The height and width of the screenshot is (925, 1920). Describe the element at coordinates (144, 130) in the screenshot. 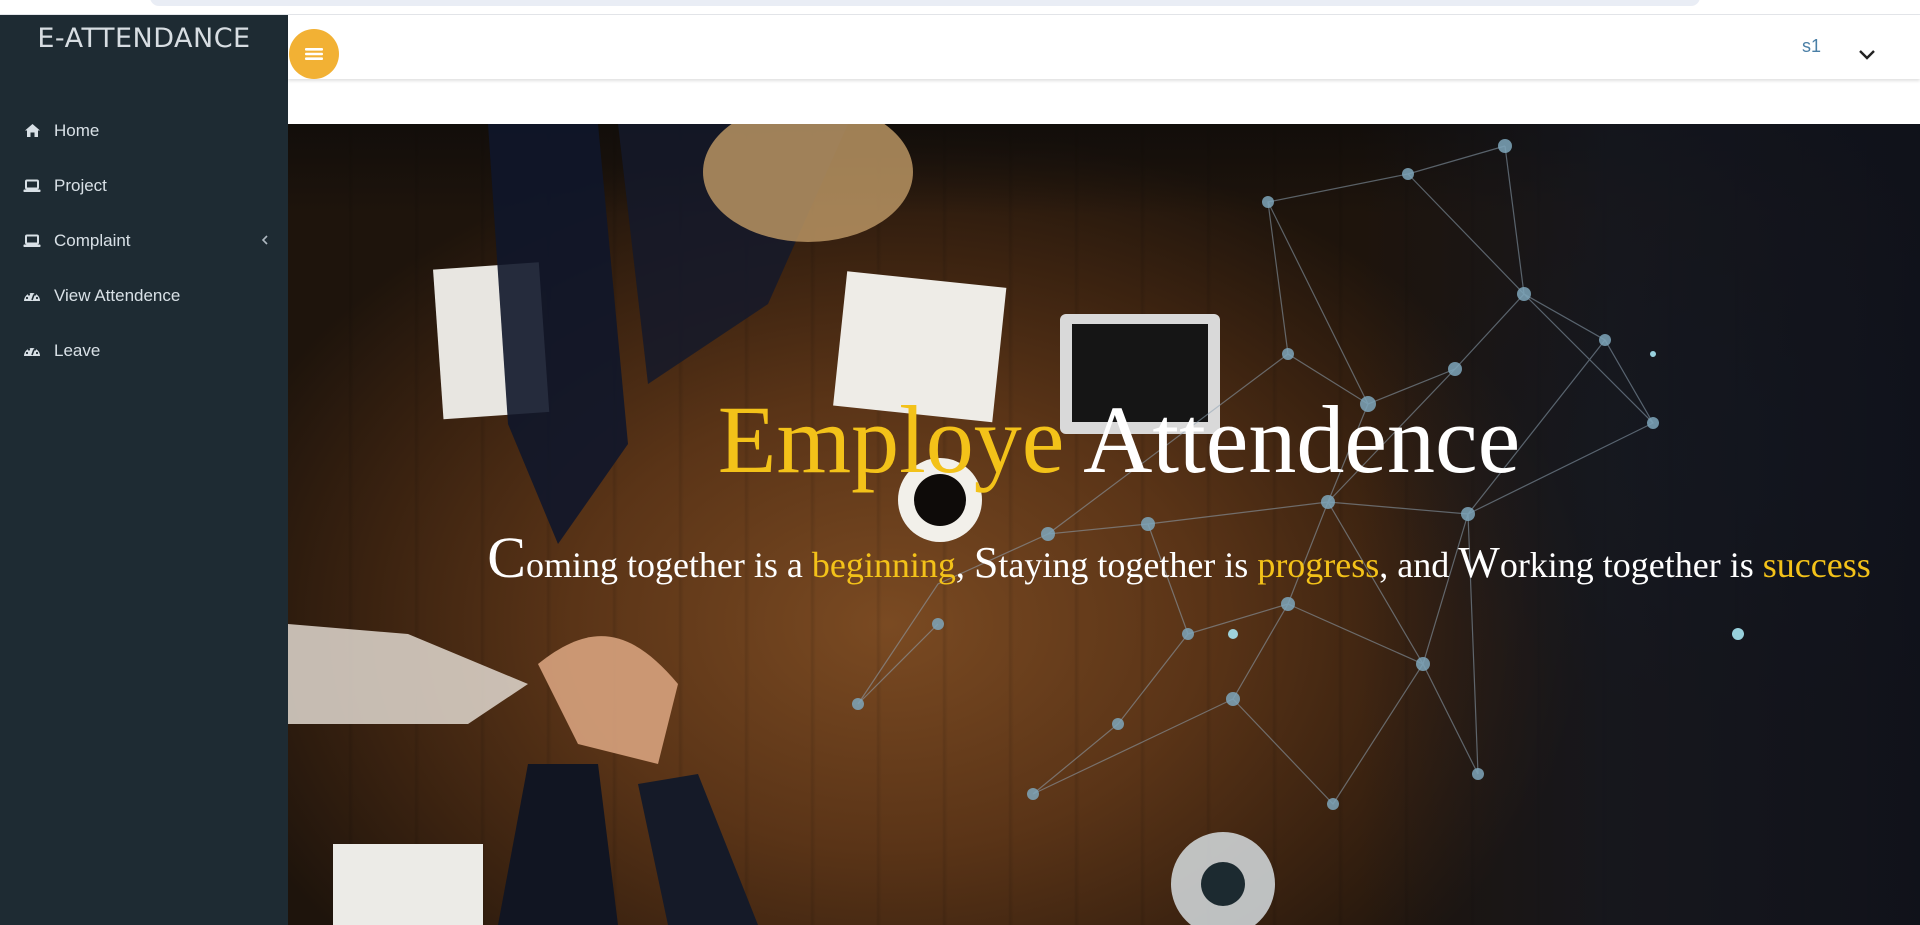

I see `sidebar-item-home: Home` at that location.